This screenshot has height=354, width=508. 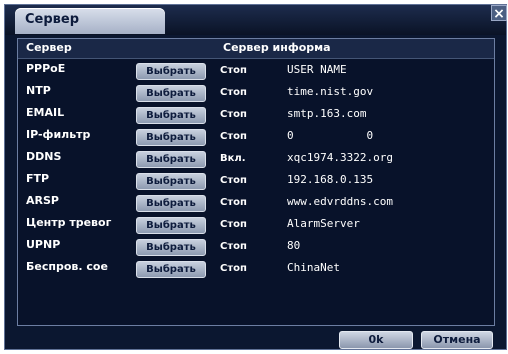 I want to click on service-info: ChinaNet, so click(x=313, y=267).